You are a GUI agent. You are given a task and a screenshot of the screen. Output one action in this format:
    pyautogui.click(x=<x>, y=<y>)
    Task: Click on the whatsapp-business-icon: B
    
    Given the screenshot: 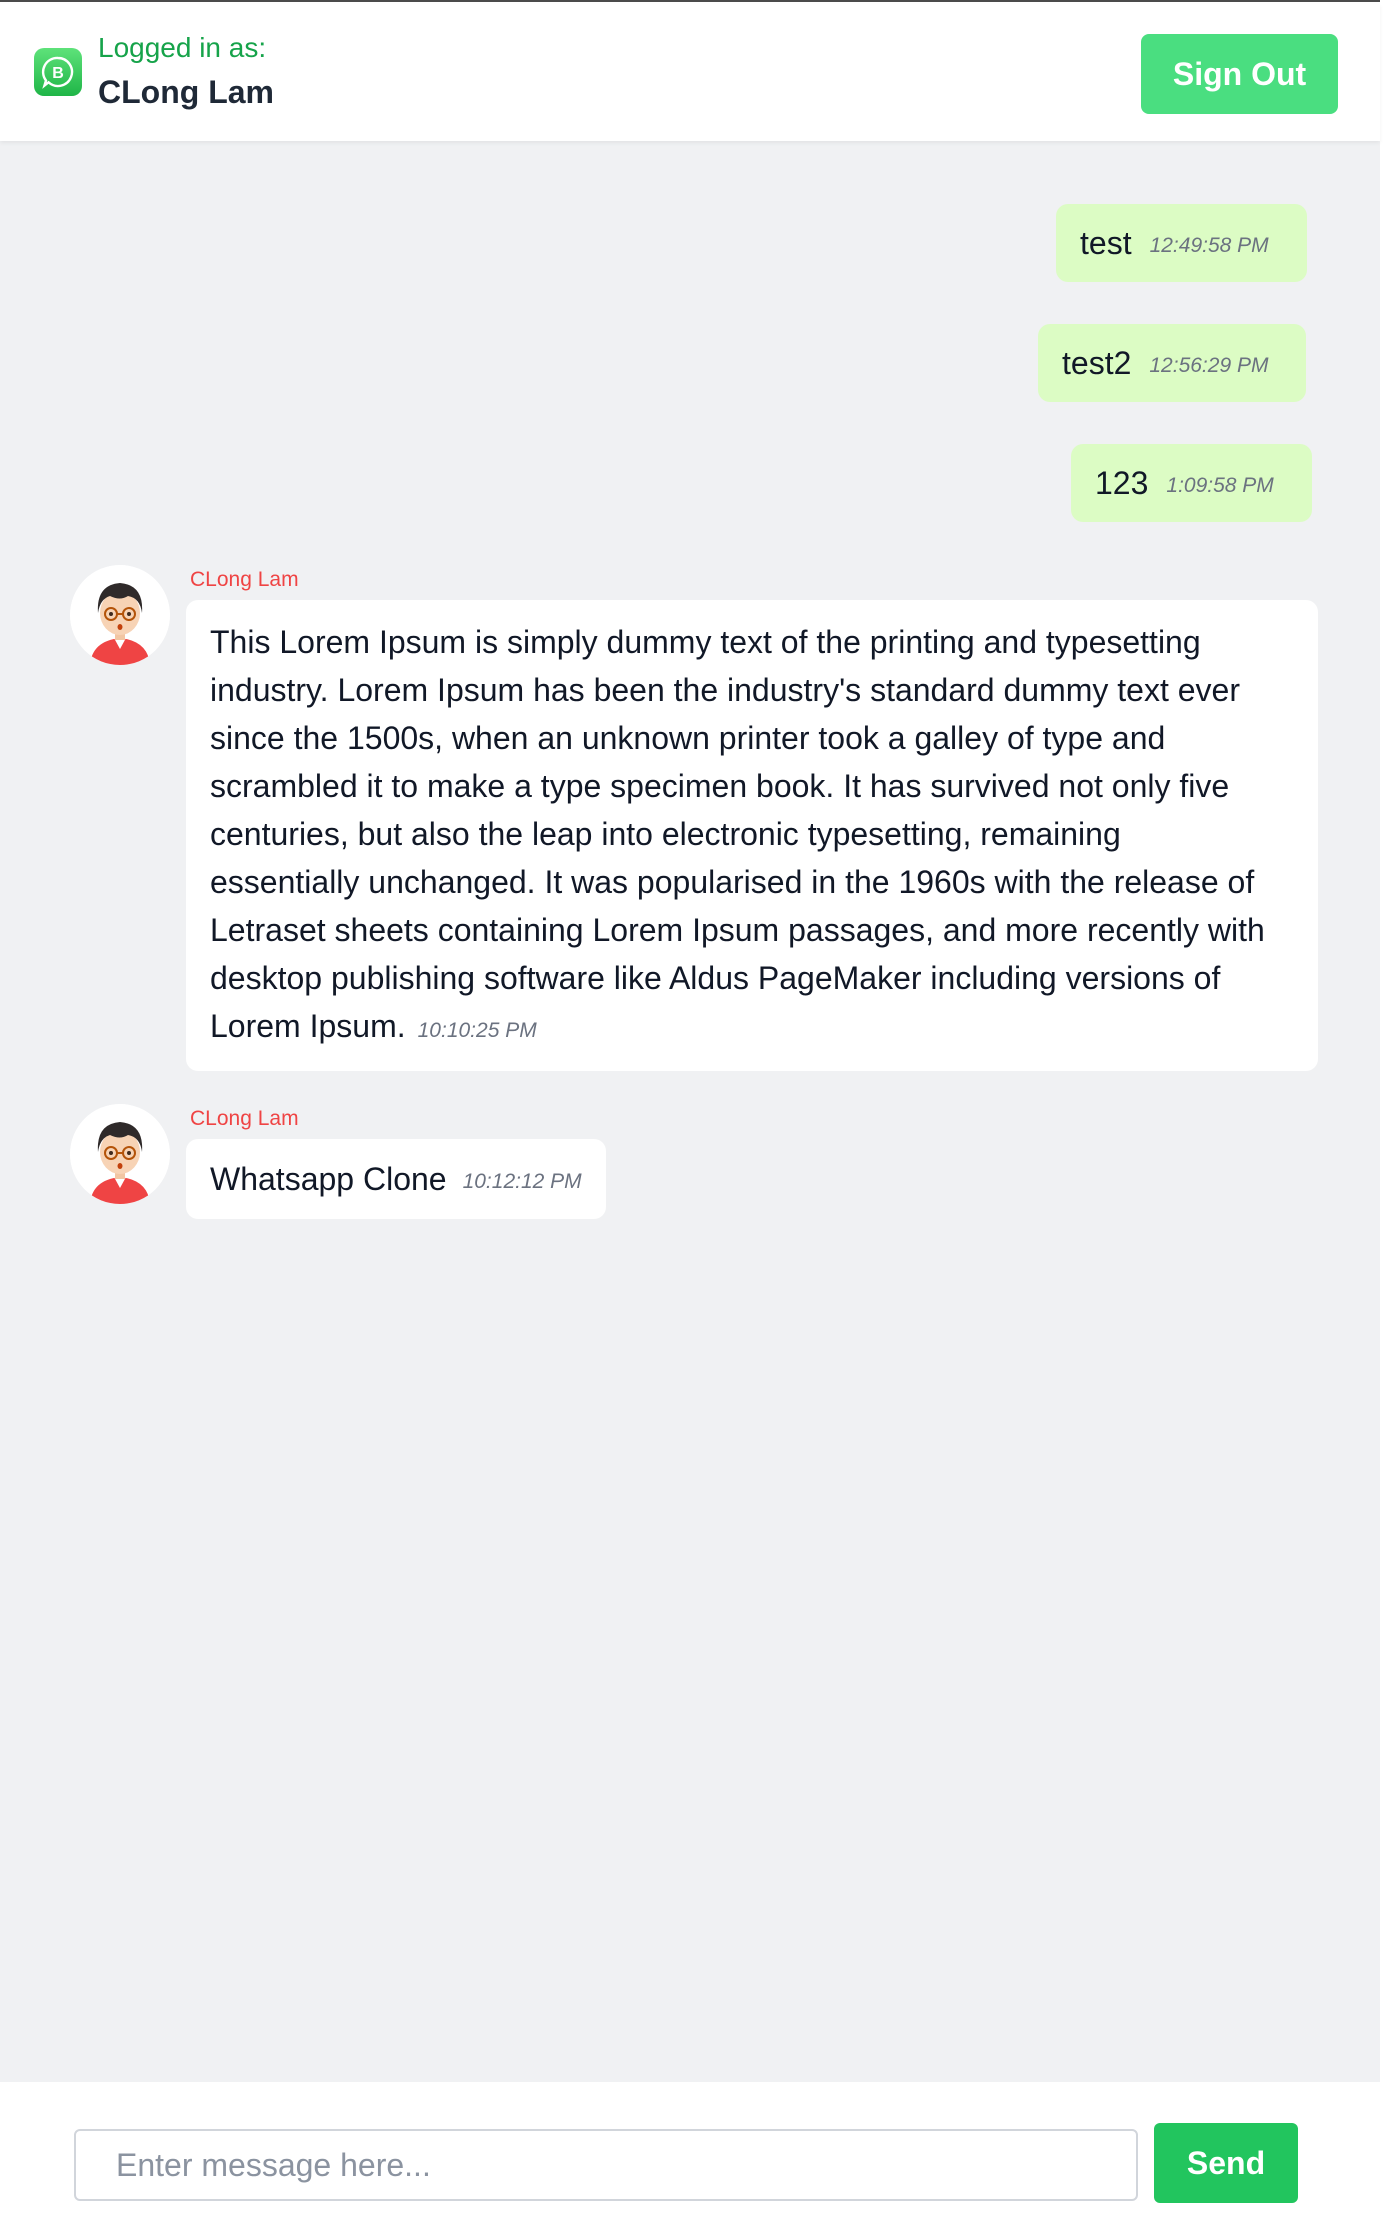 What is the action you would take?
    pyautogui.click(x=58, y=72)
    